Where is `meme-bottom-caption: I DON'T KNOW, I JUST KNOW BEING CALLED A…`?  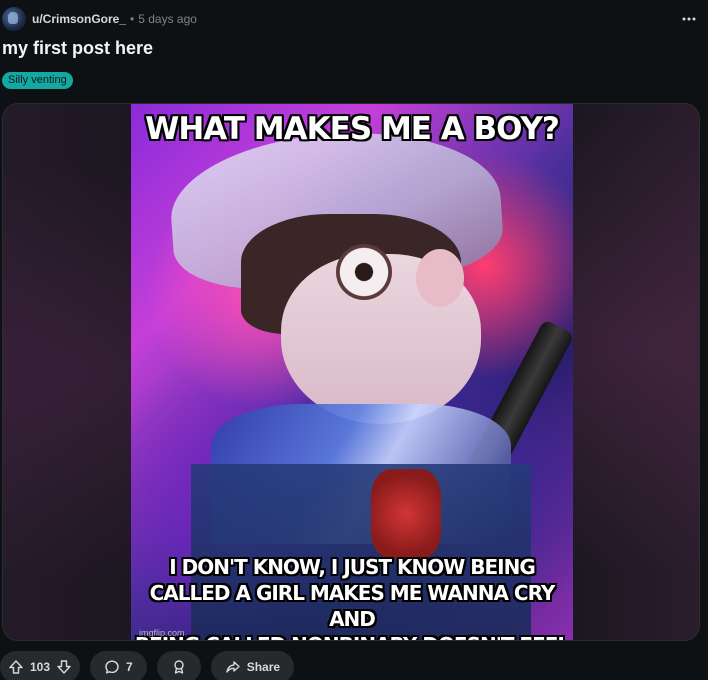 meme-bottom-caption: I DON'T KNOW, I JUST KNOW BEING CALLED A… is located at coordinates (352, 597).